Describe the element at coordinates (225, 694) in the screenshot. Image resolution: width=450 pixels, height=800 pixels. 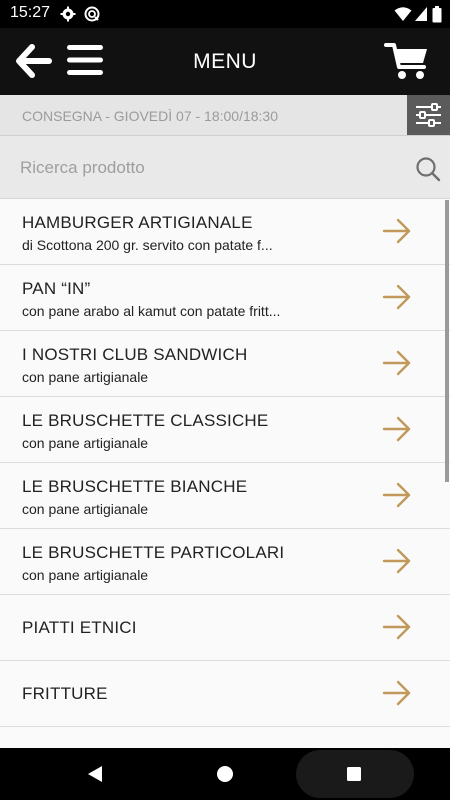
I see `list-item: FRITTURE` at that location.